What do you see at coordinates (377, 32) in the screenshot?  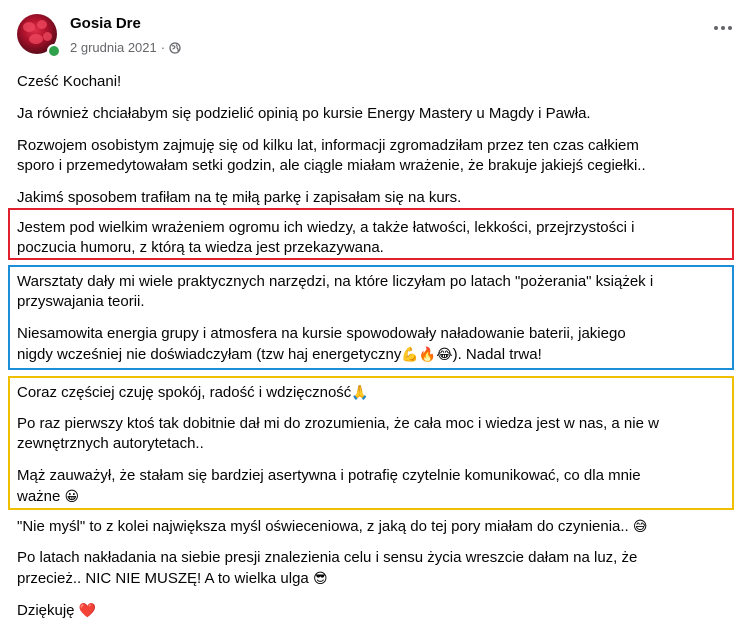 I see `post-header: Gosia Dre 2 grudnia 2021 ·` at bounding box center [377, 32].